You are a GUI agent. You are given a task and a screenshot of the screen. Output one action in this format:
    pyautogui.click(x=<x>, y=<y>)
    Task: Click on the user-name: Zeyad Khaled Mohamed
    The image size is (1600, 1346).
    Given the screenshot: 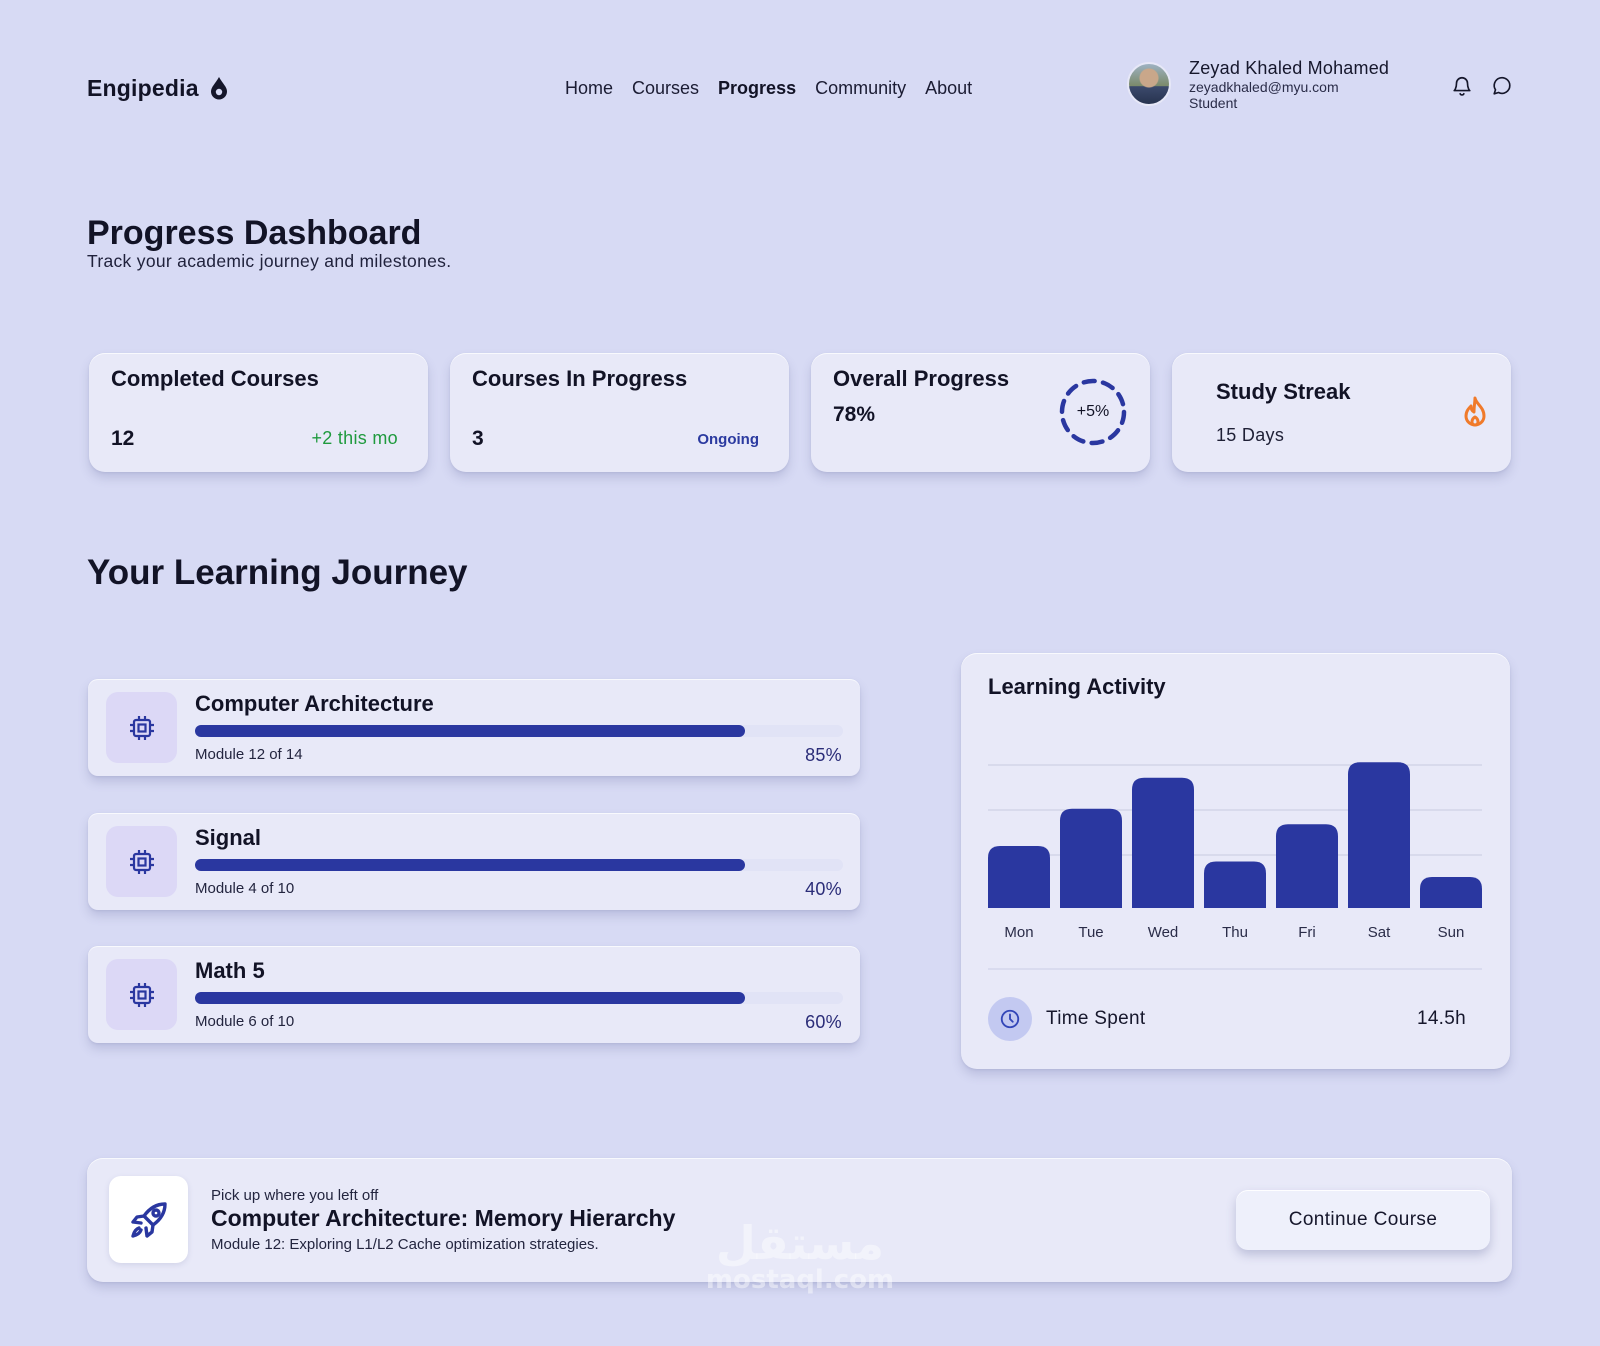 What is the action you would take?
    pyautogui.click(x=1289, y=68)
    